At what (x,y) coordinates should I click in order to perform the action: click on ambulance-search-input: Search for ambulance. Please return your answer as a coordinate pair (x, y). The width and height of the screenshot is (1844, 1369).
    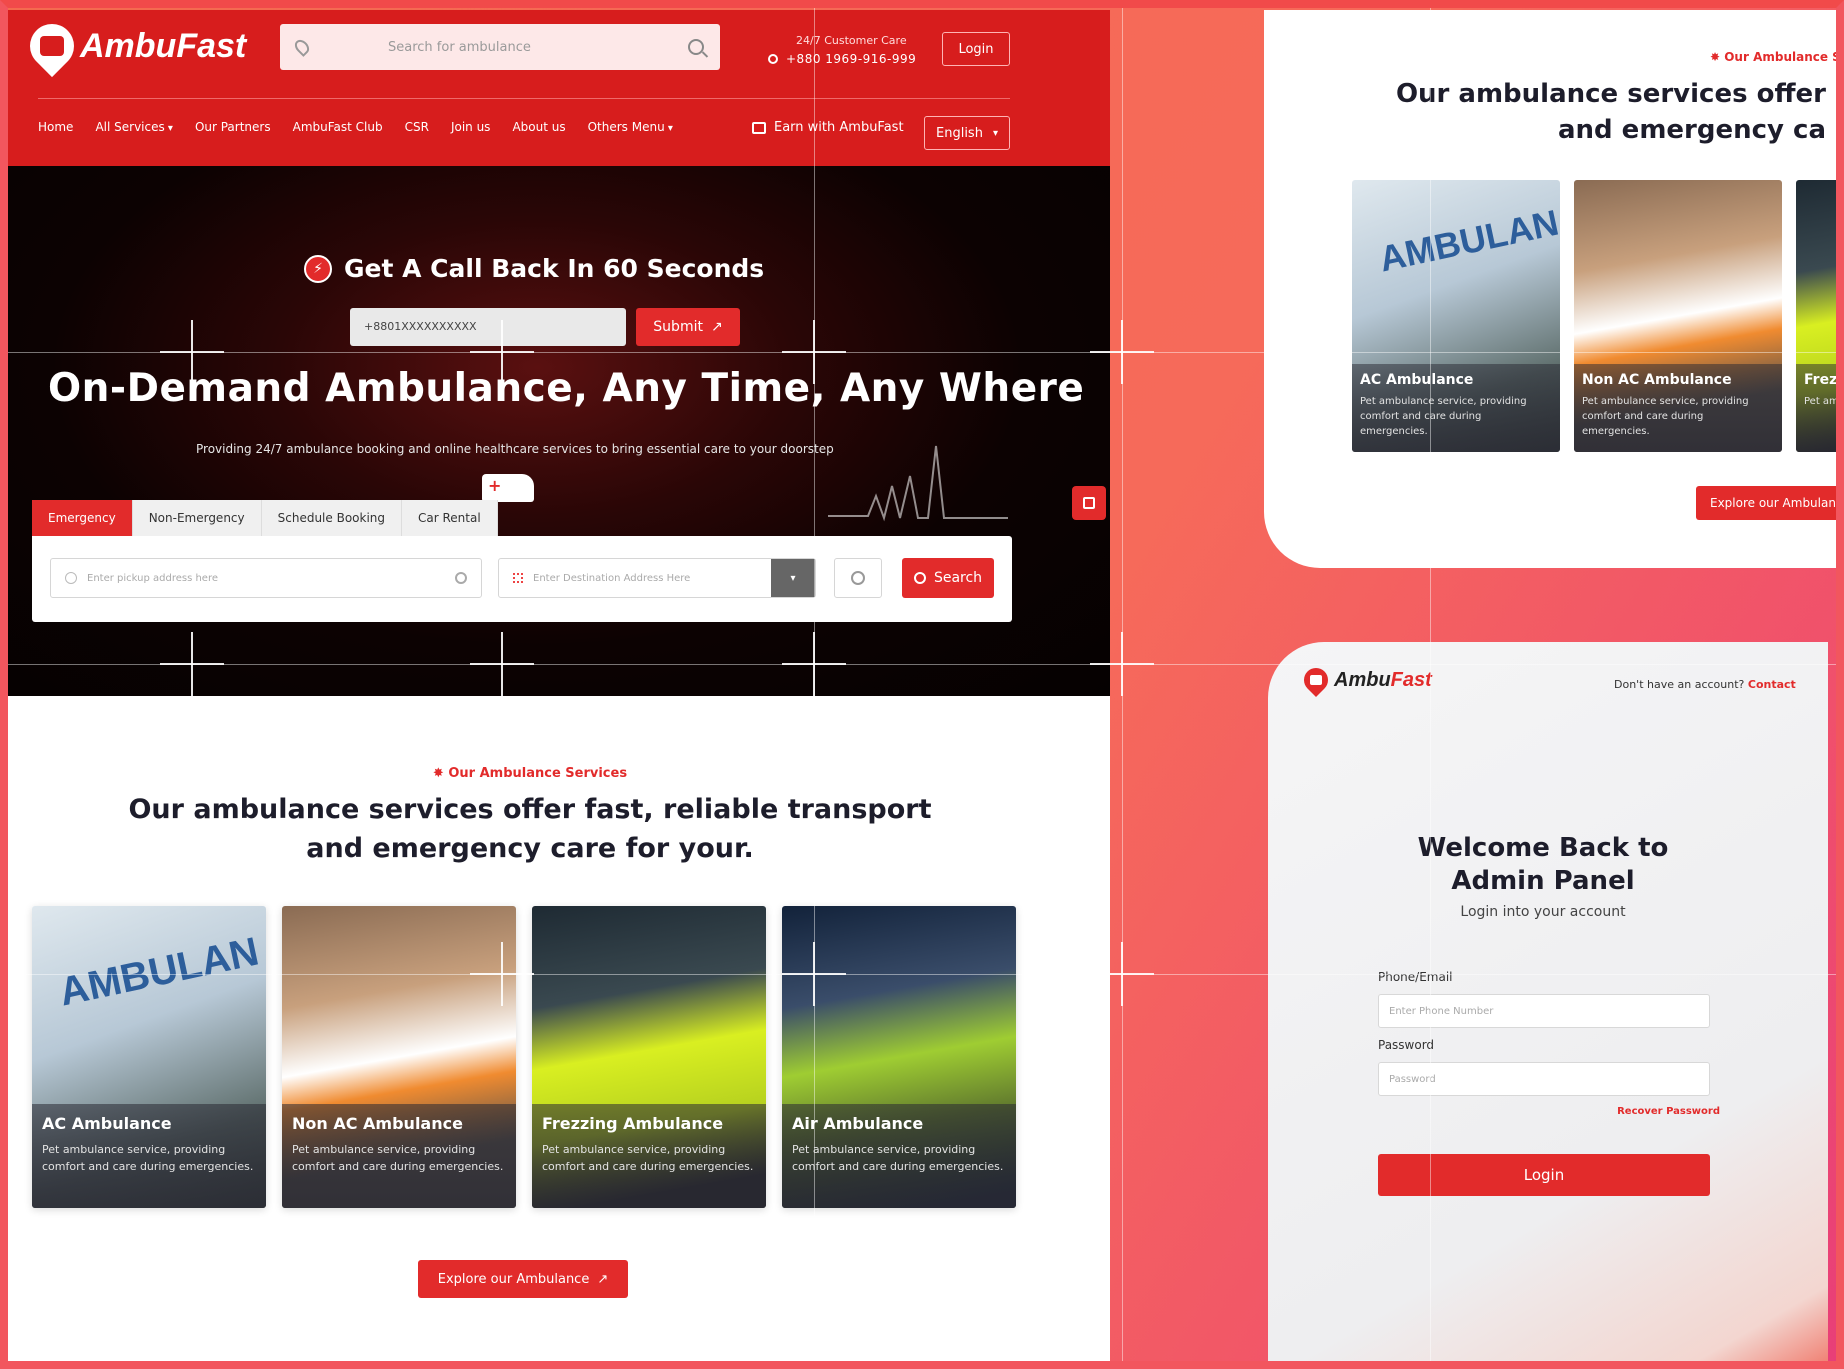
    Looking at the image, I should click on (500, 47).